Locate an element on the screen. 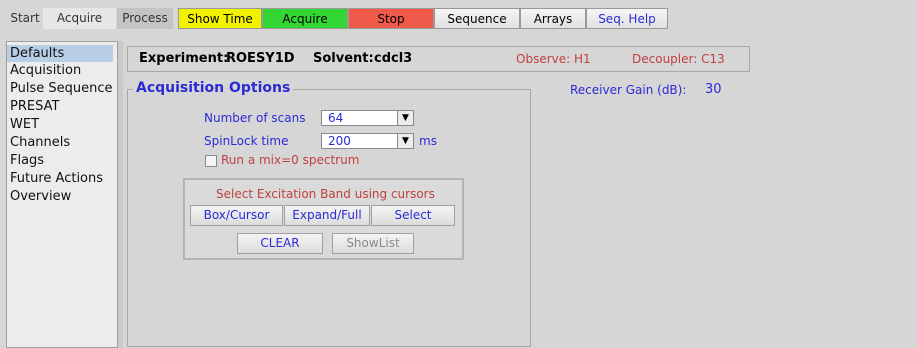  sequence-button: Sequence is located at coordinates (477, 18).